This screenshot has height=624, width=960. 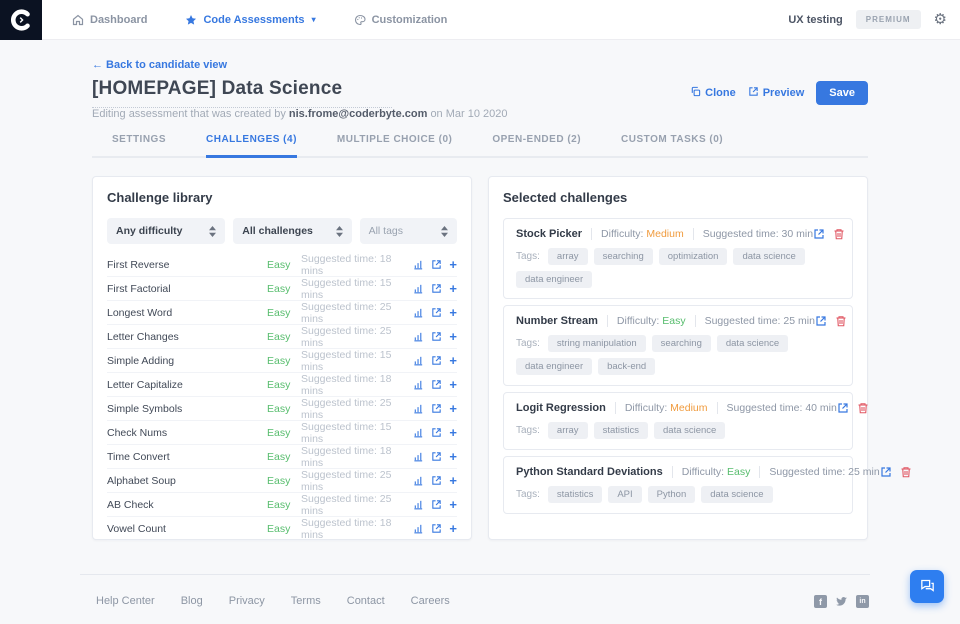 I want to click on save-button: Save, so click(x=842, y=93).